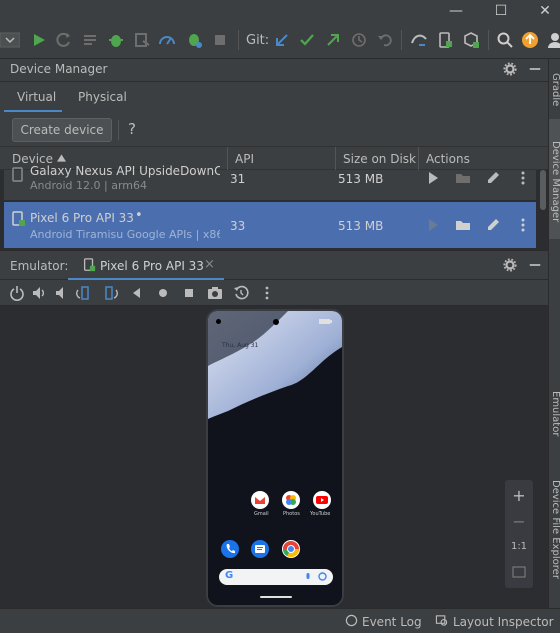  I want to click on home-icon, so click(163, 293).